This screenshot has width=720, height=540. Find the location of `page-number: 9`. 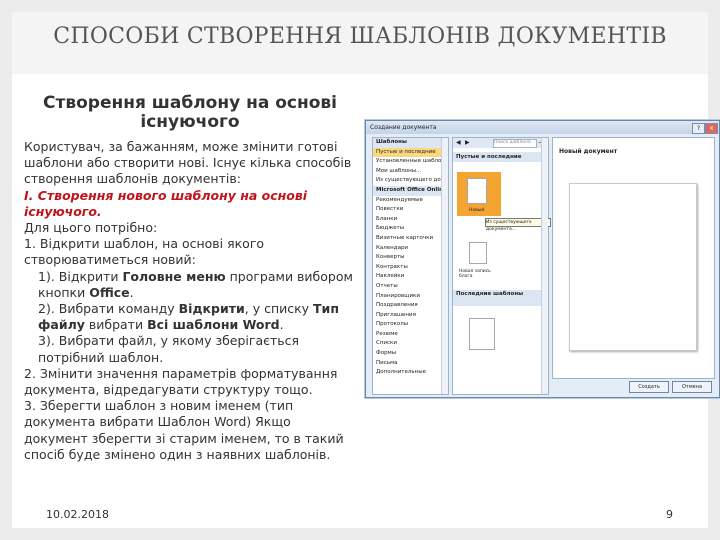

page-number: 9 is located at coordinates (669, 514).